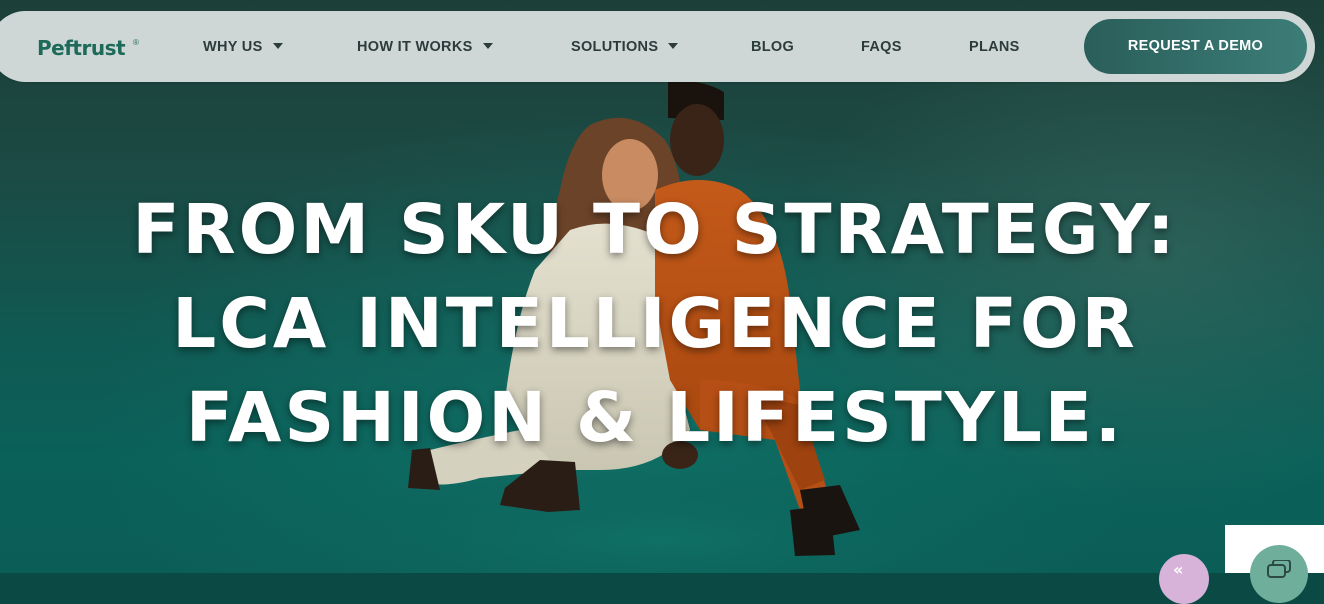 Image resolution: width=1324 pixels, height=604 pixels. I want to click on quote-widget-button: «, so click(1184, 579).